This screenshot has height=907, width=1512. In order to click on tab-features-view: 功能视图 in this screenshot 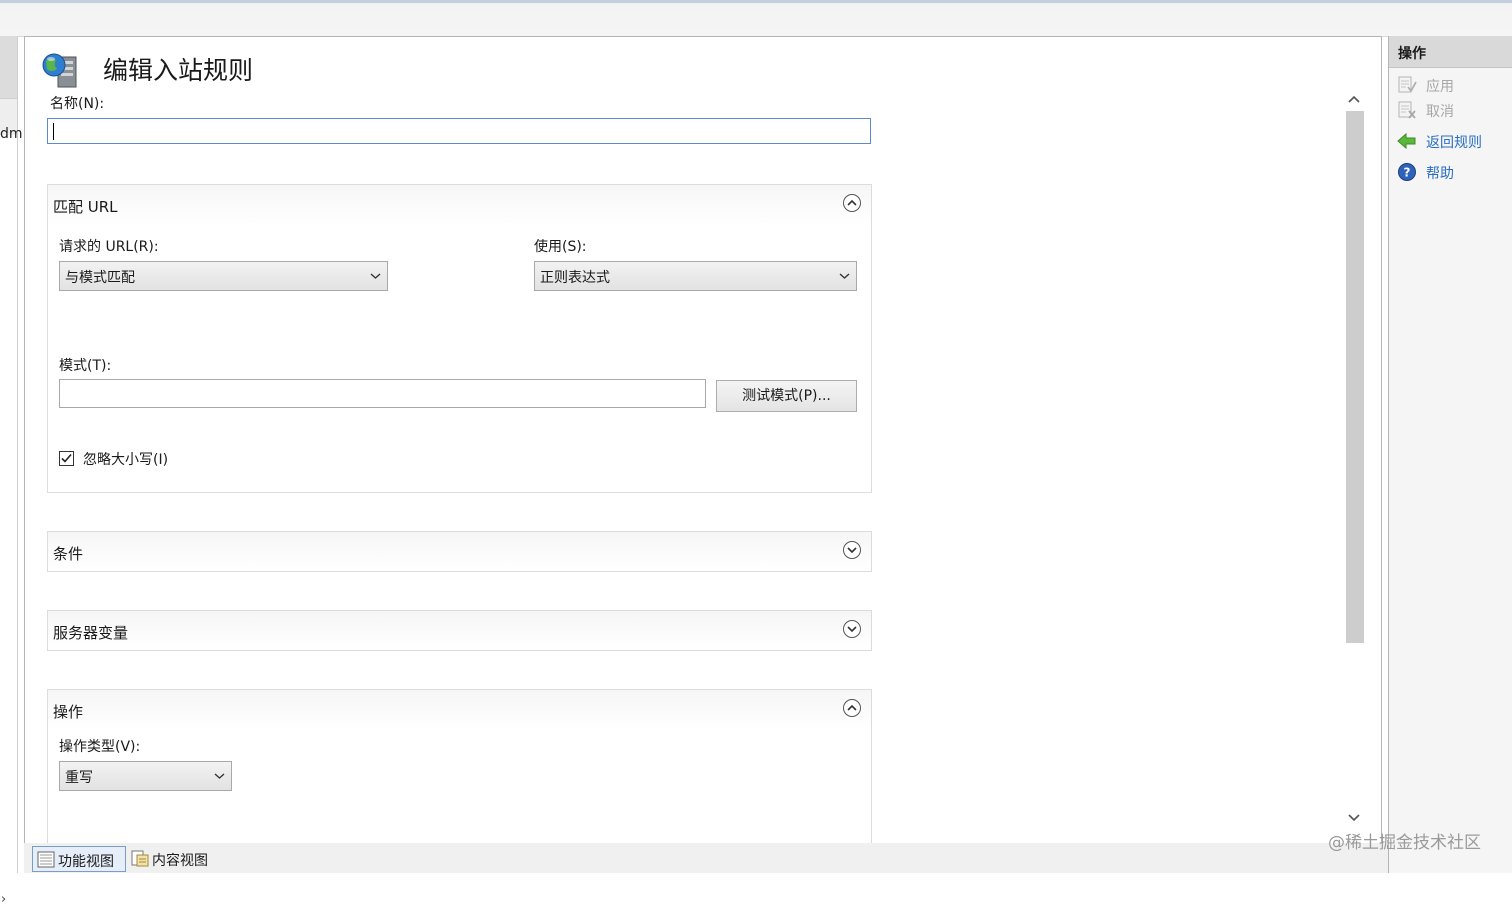, I will do `click(79, 859)`.